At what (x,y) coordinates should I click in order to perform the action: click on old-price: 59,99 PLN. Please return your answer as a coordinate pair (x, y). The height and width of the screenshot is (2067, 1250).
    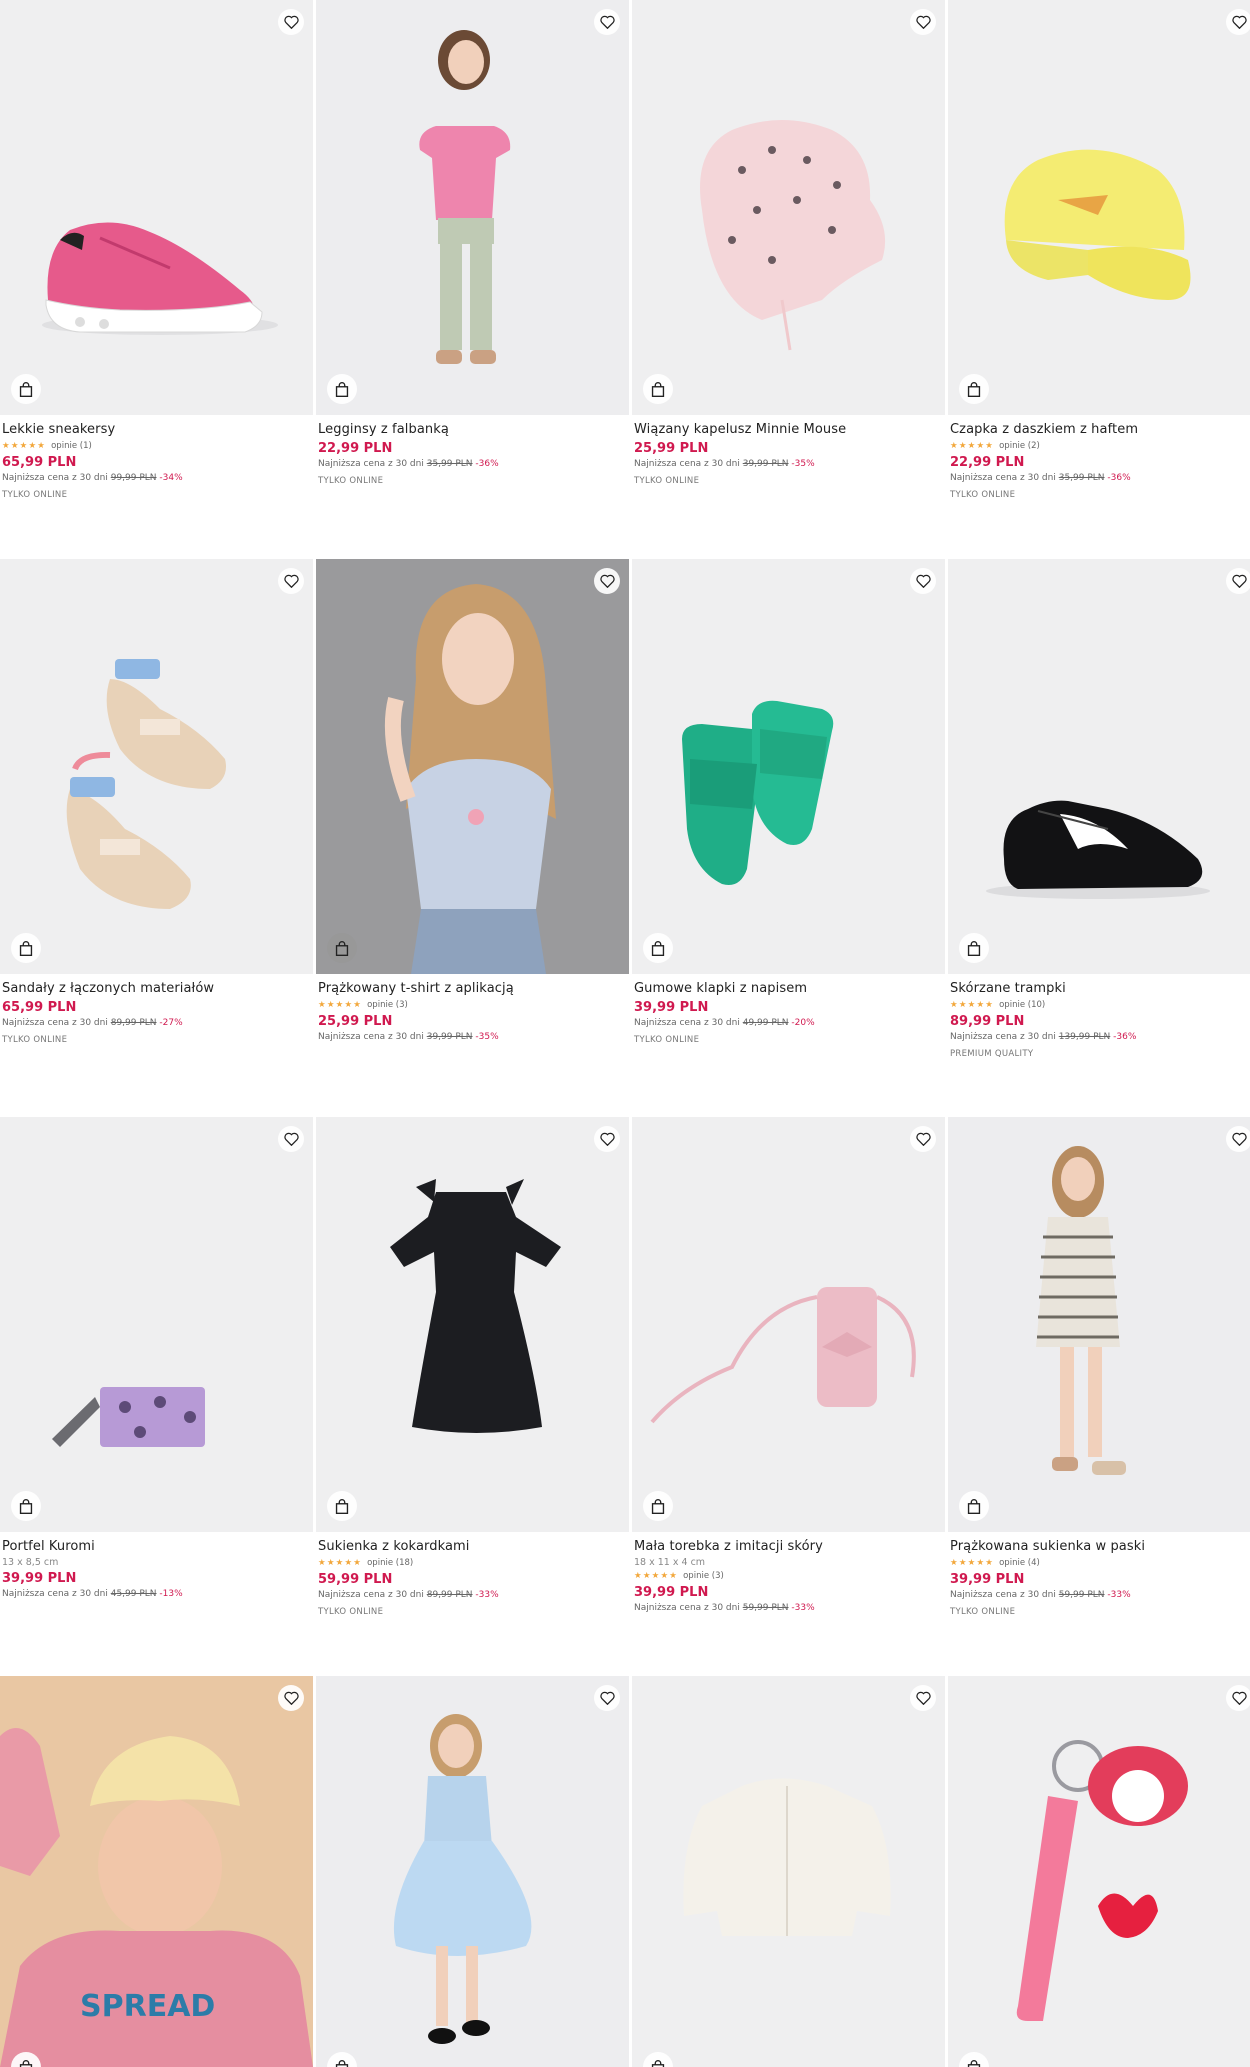
    Looking at the image, I should click on (765, 1608).